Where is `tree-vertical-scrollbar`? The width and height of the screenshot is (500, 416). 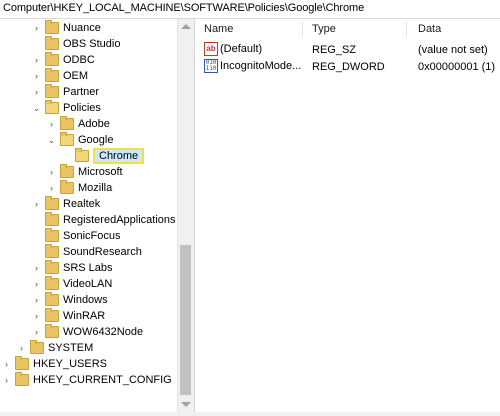 tree-vertical-scrollbar is located at coordinates (185, 215).